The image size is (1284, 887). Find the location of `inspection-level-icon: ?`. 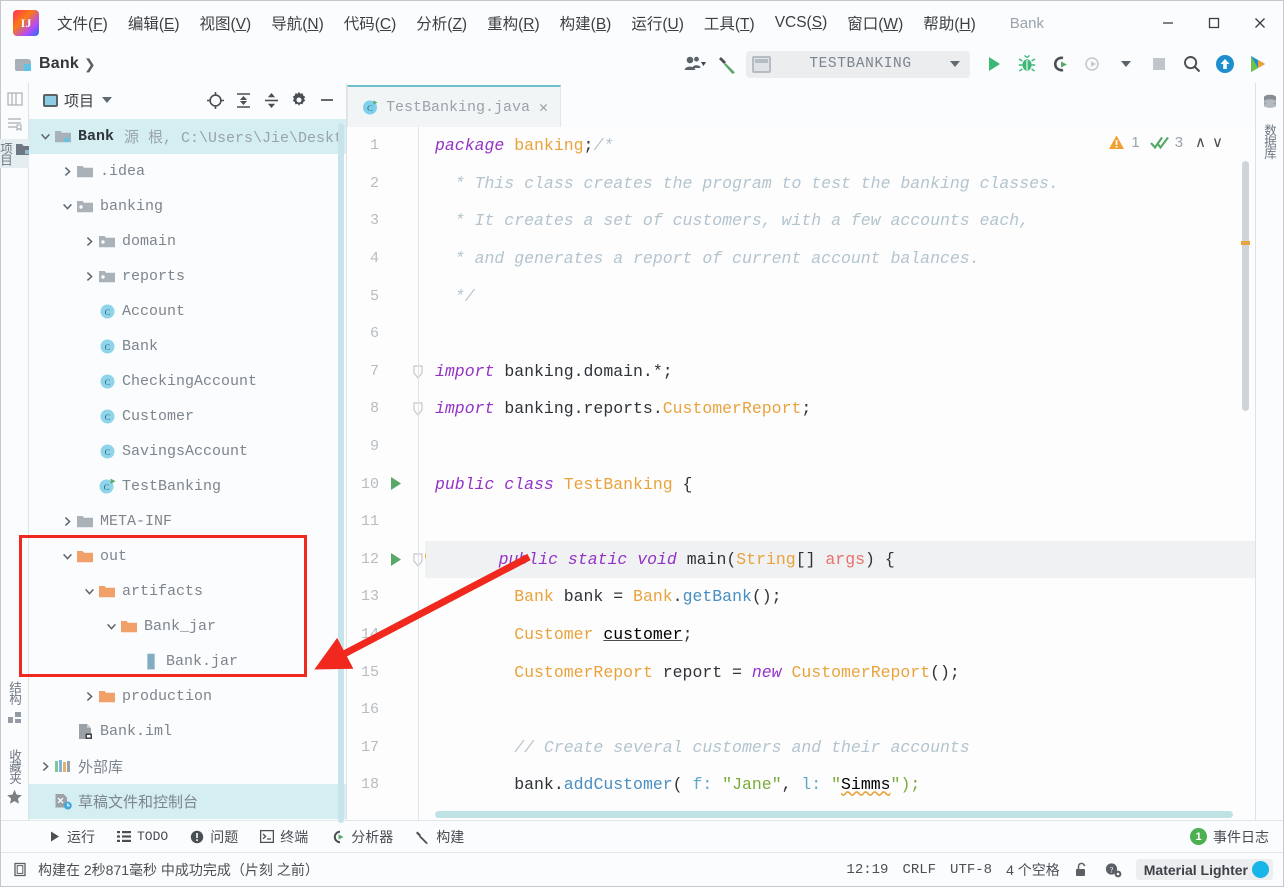

inspection-level-icon: ? is located at coordinates (1113, 870).